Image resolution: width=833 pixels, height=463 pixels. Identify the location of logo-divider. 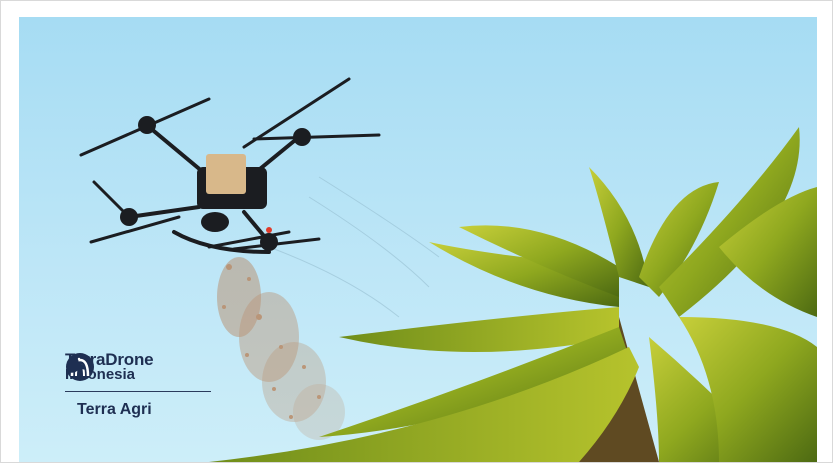
(138, 391).